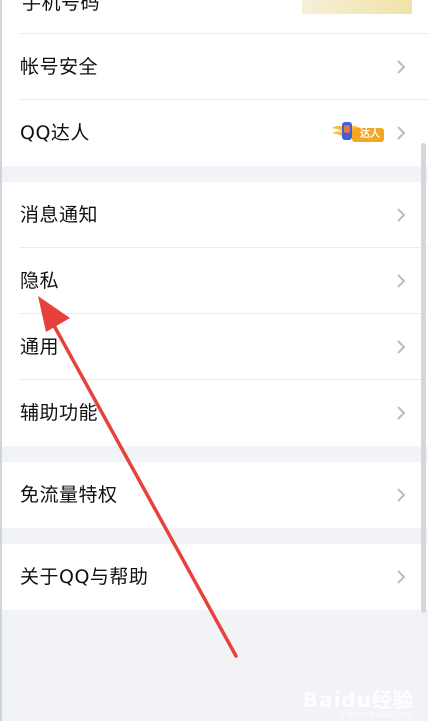  What do you see at coordinates (40, 346) in the screenshot?
I see `general-label: 通用` at bounding box center [40, 346].